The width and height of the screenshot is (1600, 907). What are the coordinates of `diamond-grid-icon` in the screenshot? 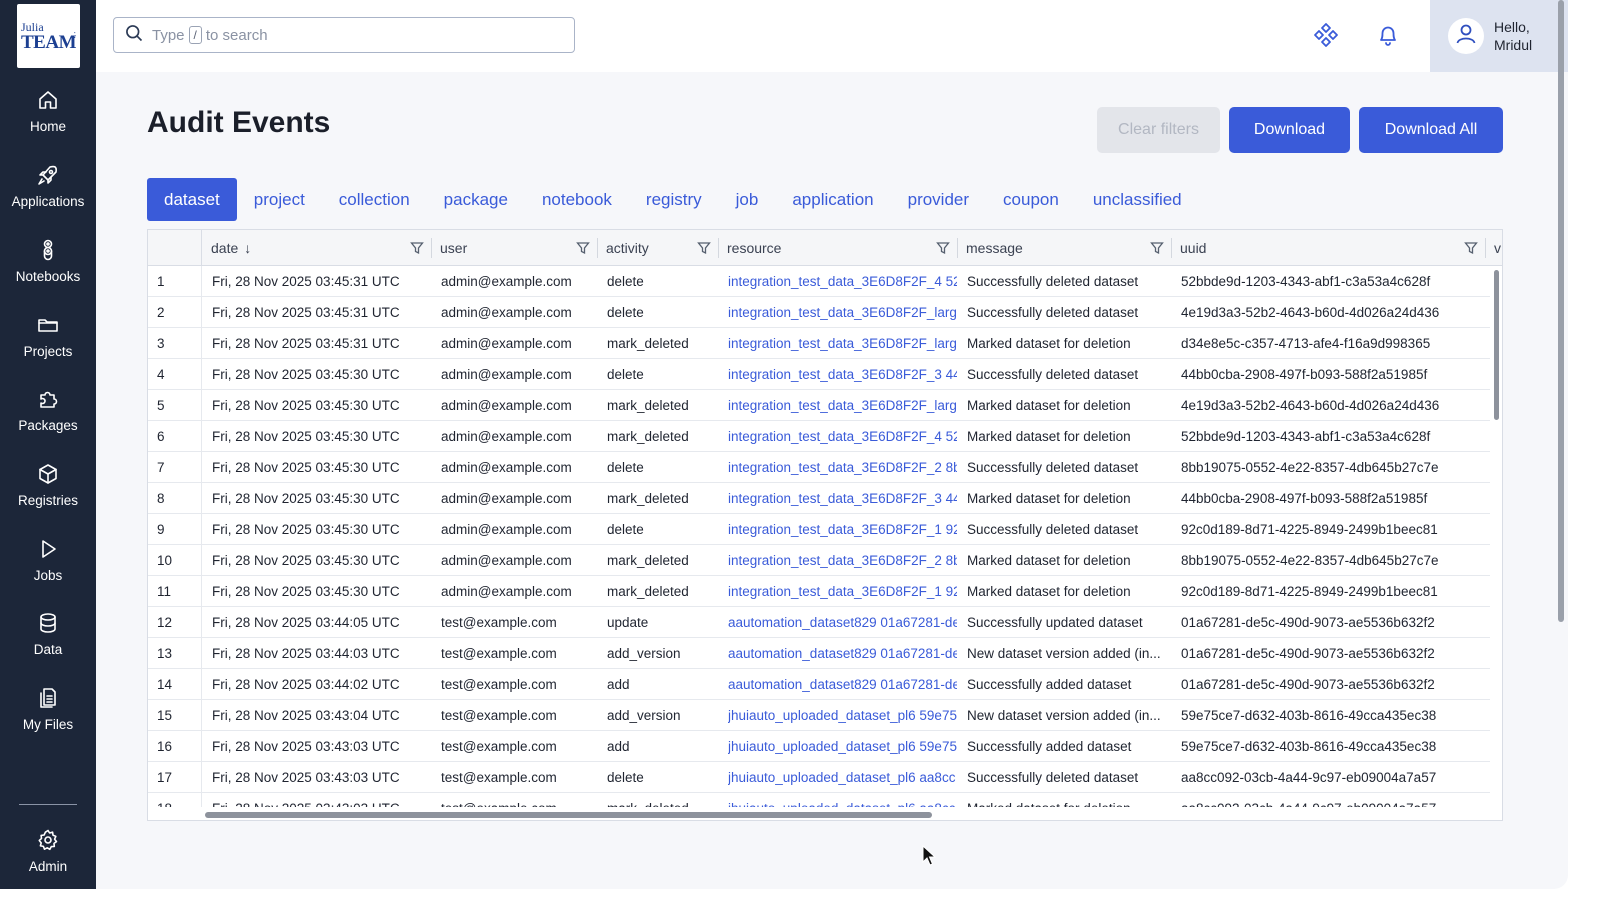 It's located at (1326, 35).